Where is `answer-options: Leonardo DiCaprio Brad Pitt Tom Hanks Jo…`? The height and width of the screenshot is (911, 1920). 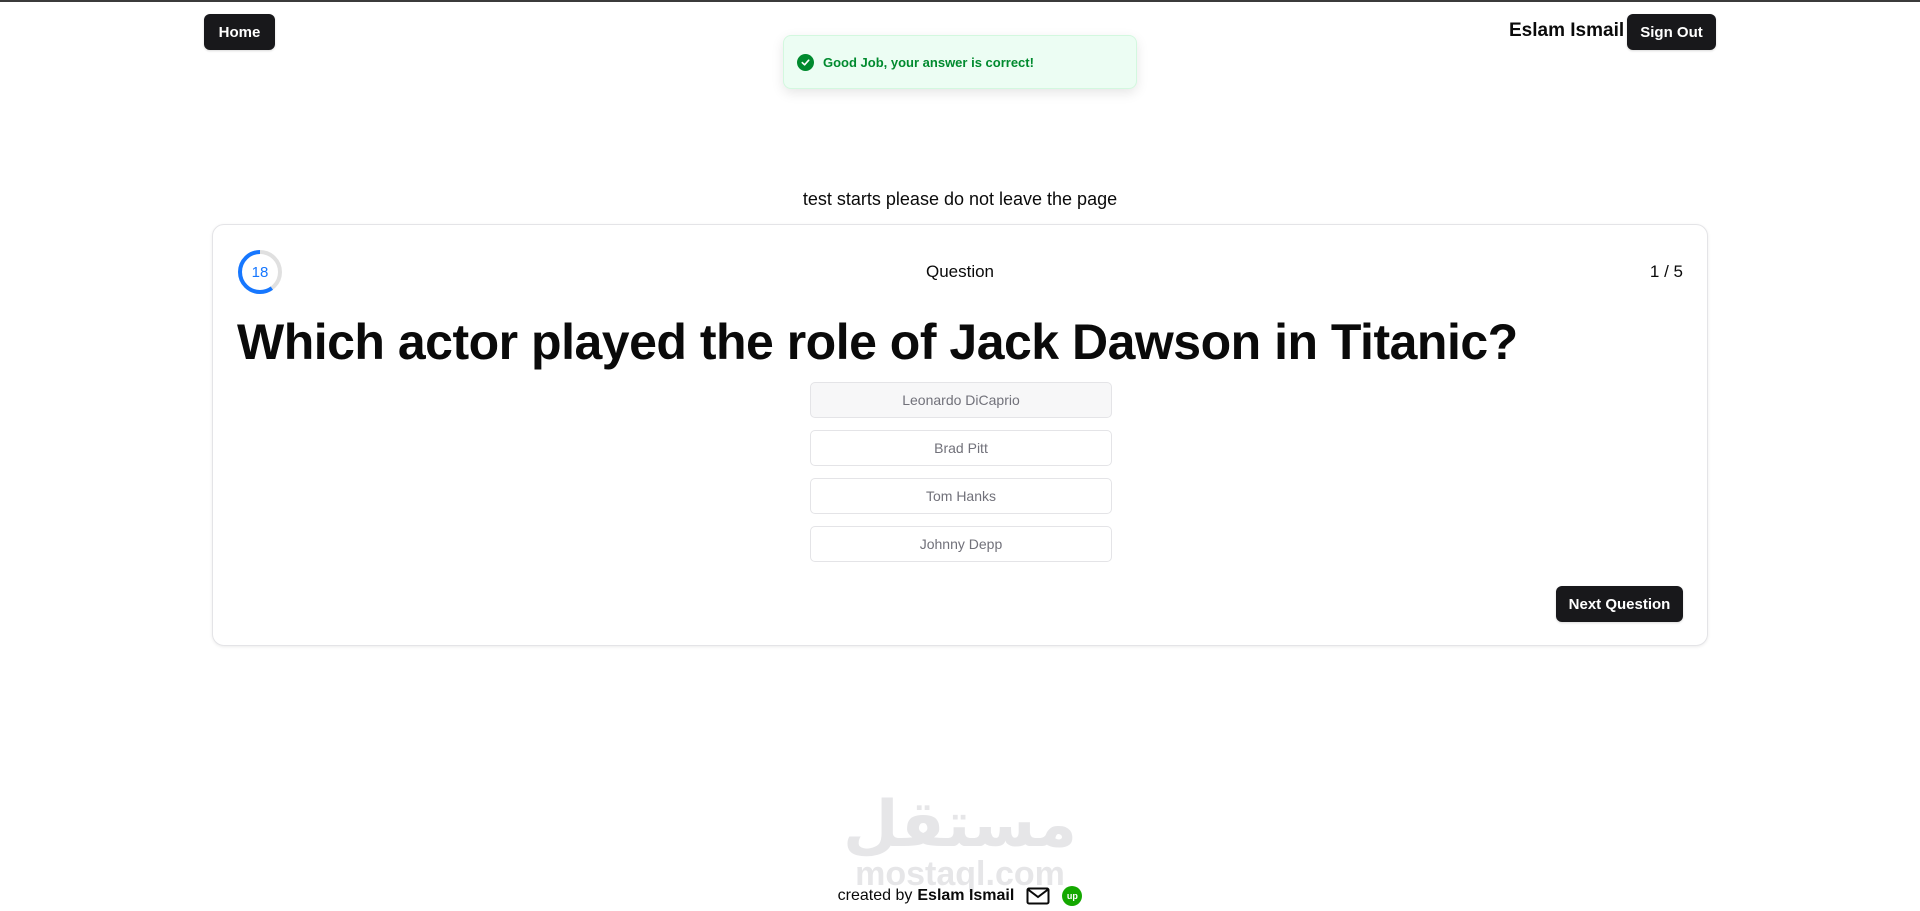 answer-options: Leonardo DiCaprio Brad Pitt Tom Hanks Jo… is located at coordinates (961, 478).